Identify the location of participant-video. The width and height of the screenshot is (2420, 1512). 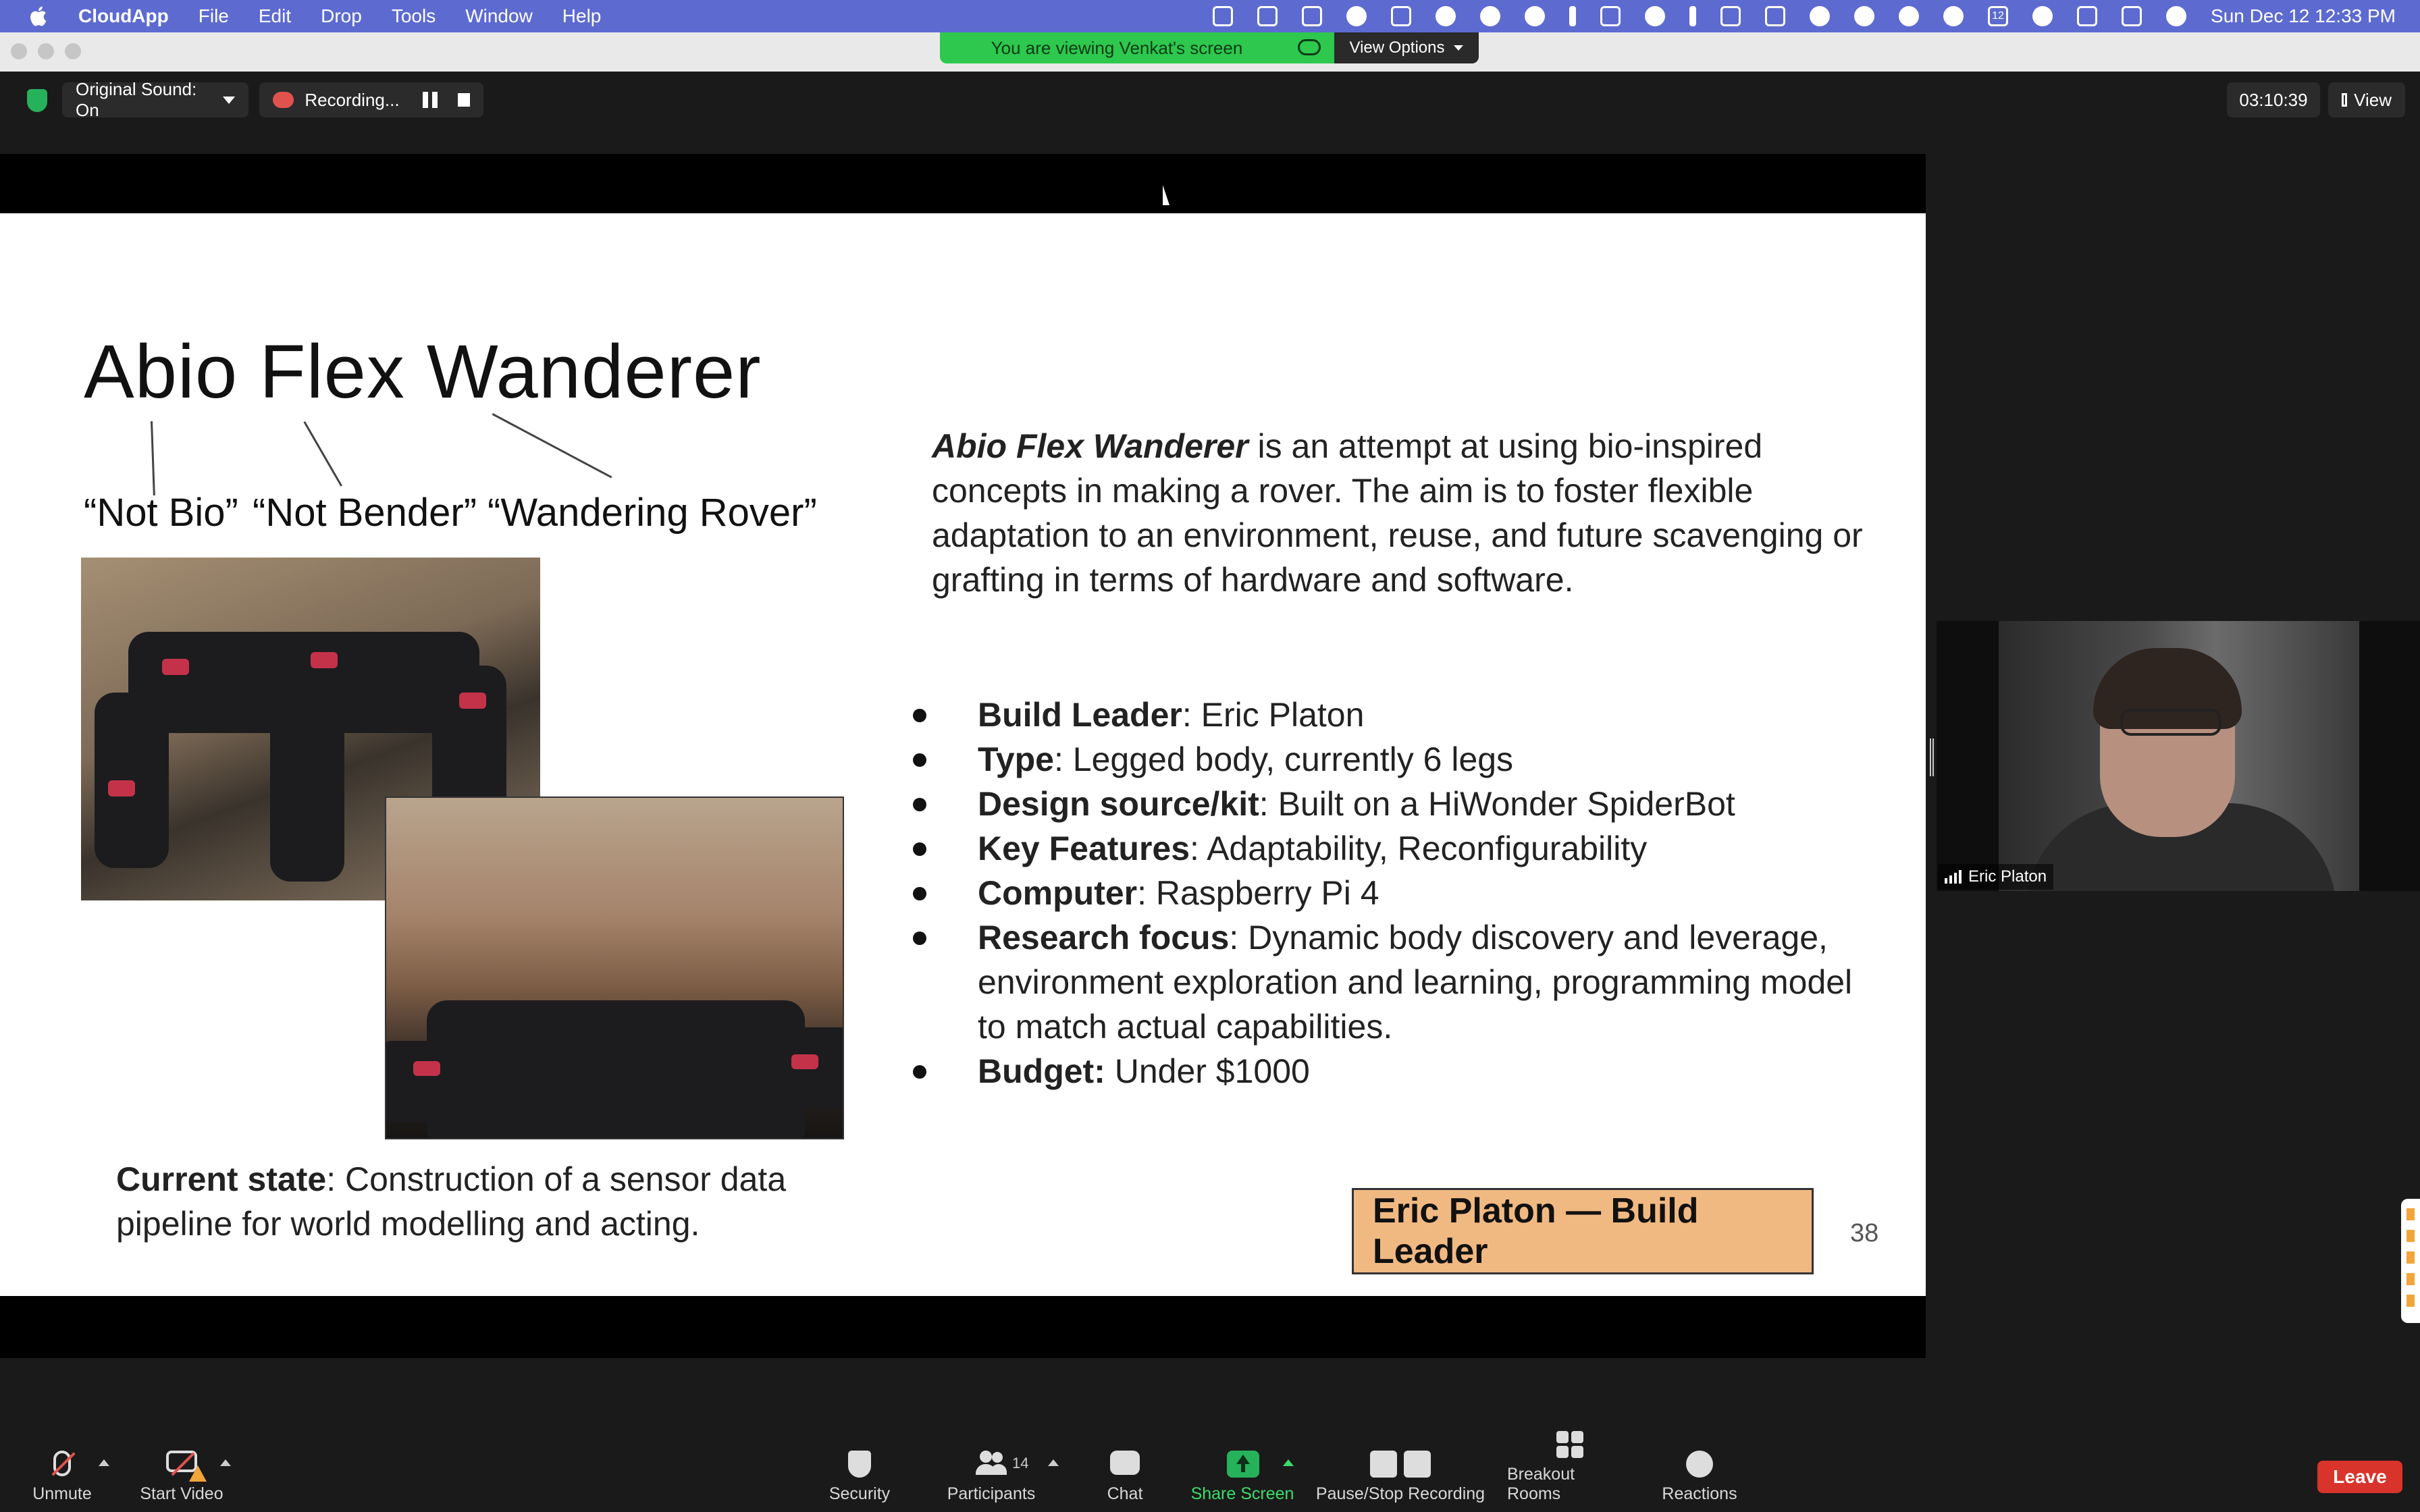
(2179, 756).